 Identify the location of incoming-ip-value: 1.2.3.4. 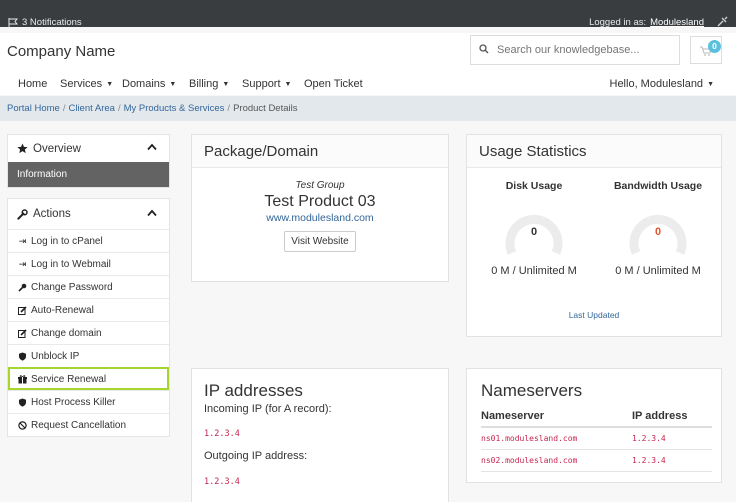
(222, 434).